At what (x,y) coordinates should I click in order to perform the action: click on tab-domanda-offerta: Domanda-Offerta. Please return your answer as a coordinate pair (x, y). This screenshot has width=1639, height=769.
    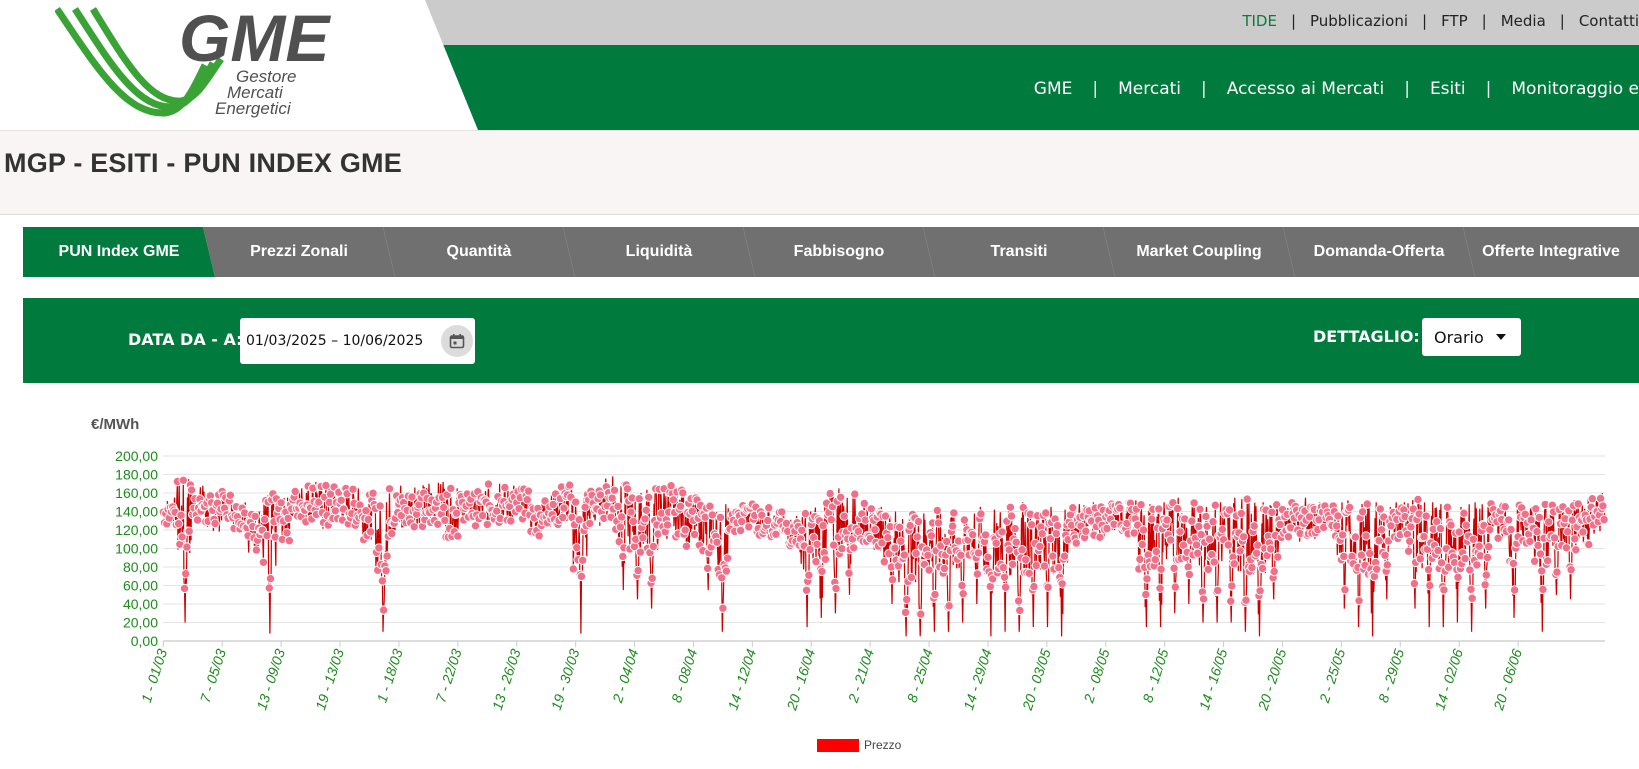
    Looking at the image, I should click on (1379, 252).